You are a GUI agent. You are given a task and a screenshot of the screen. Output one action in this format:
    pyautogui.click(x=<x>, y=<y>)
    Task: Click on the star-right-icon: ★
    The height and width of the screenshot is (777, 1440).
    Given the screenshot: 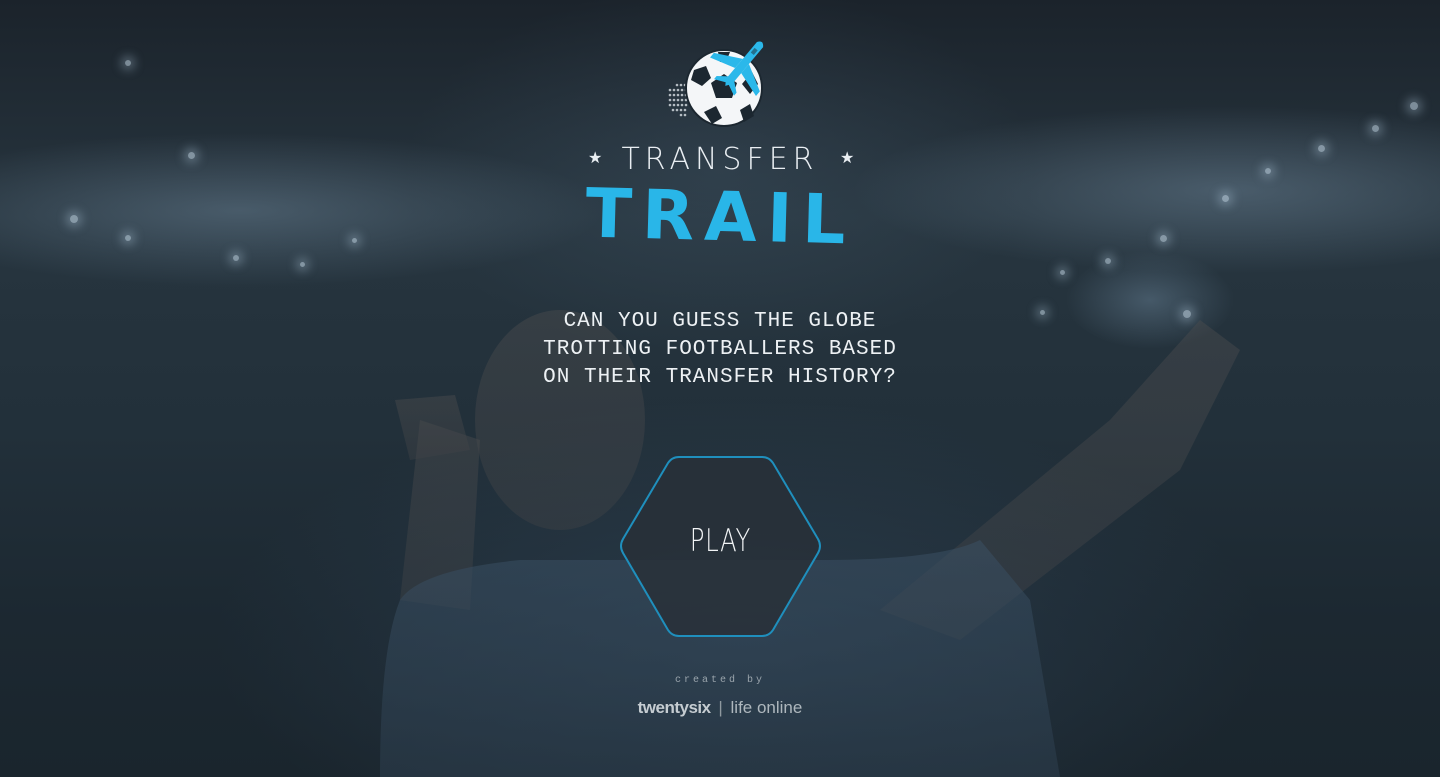 What is the action you would take?
    pyautogui.click(x=847, y=157)
    